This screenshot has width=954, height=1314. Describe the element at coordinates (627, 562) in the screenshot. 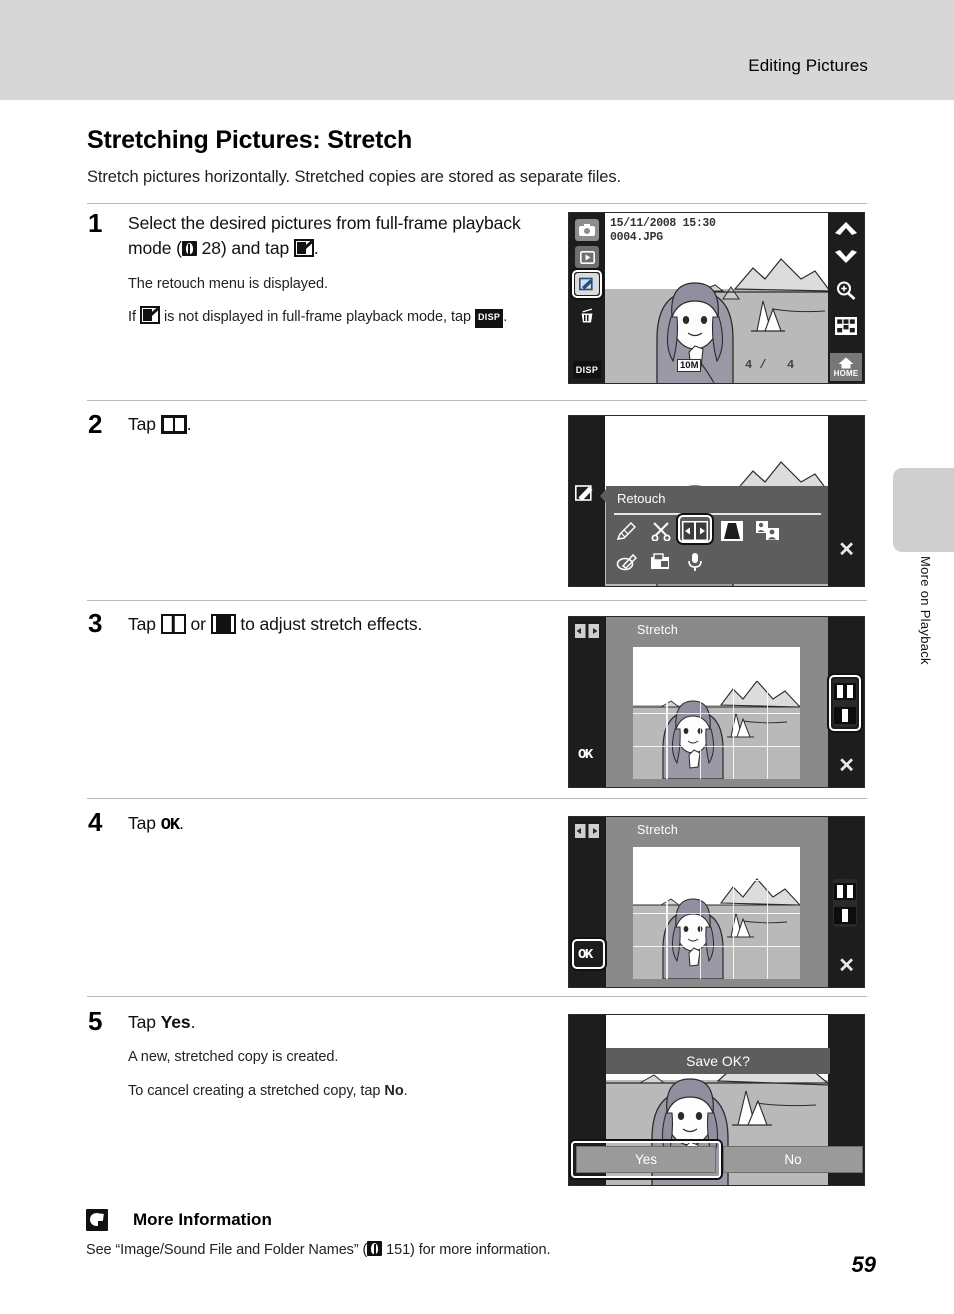

I see `d-lighting-icon` at that location.